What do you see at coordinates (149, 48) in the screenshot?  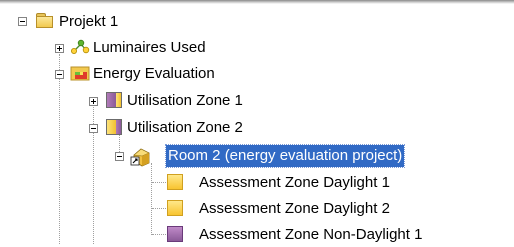 I see `tree-node-label: Luminaires Used` at bounding box center [149, 48].